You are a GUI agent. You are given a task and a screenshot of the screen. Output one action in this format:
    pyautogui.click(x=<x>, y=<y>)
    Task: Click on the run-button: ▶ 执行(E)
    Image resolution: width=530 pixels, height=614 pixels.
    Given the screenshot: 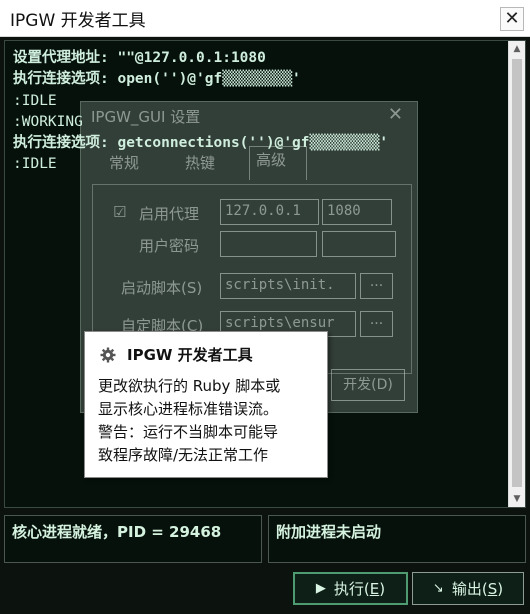 What is the action you would take?
    pyautogui.click(x=350, y=588)
    